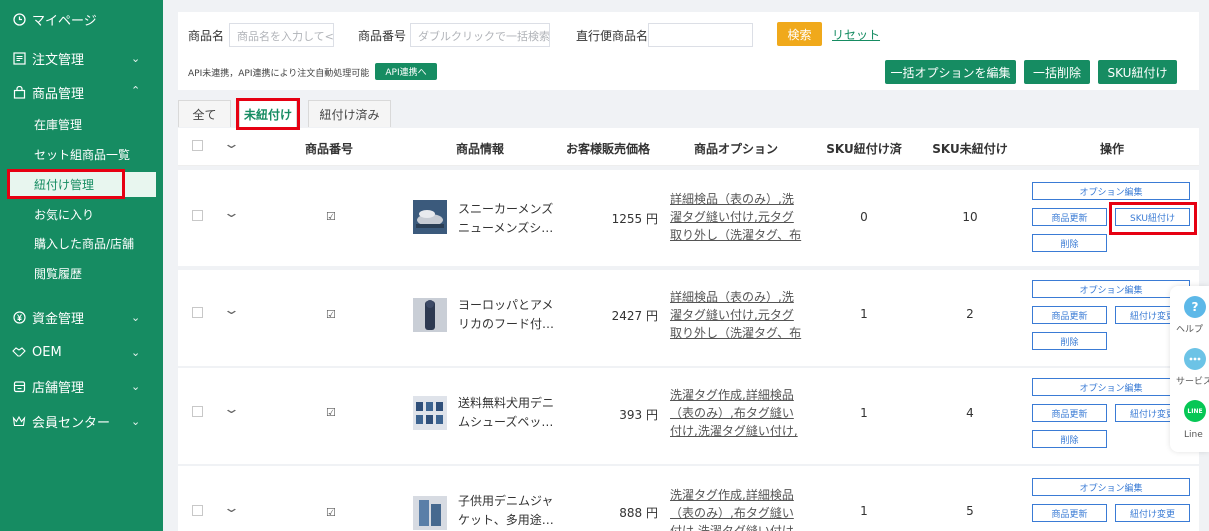 This screenshot has width=1209, height=531. I want to click on nav-oem: OEM ⌄, so click(81, 352).